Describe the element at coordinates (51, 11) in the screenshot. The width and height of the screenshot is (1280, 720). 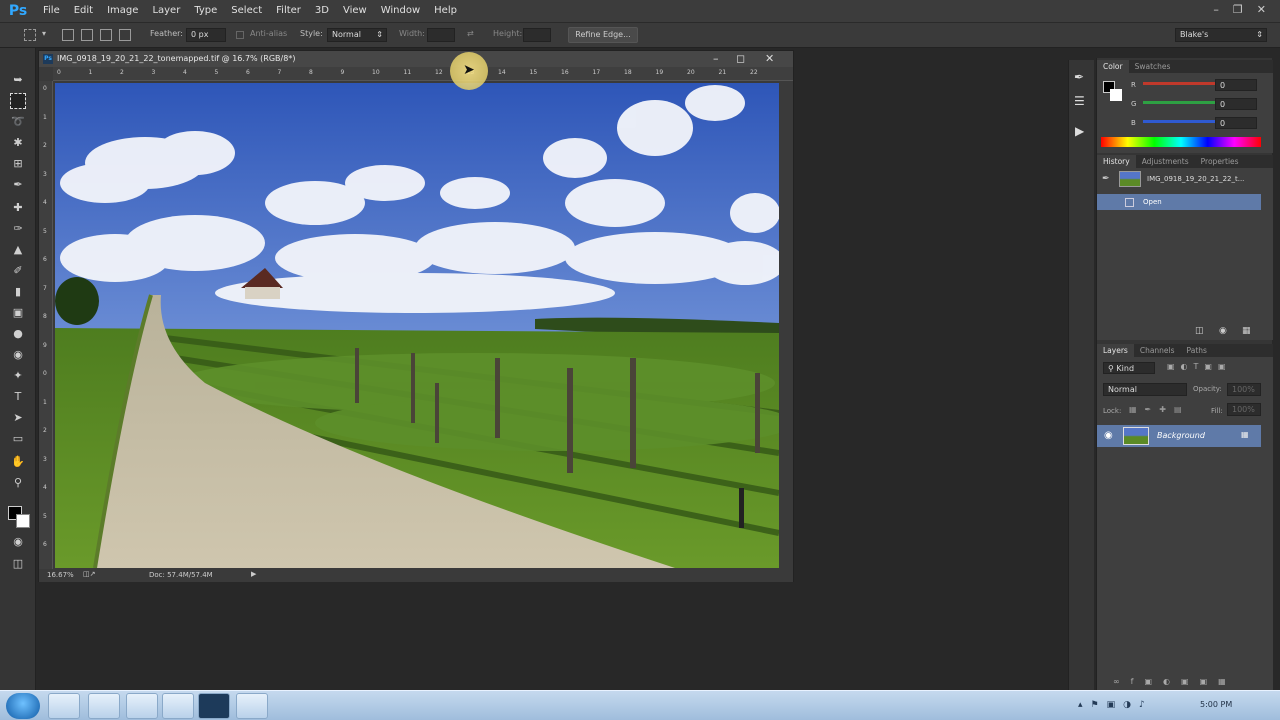
I see `menu-file: File` at that location.